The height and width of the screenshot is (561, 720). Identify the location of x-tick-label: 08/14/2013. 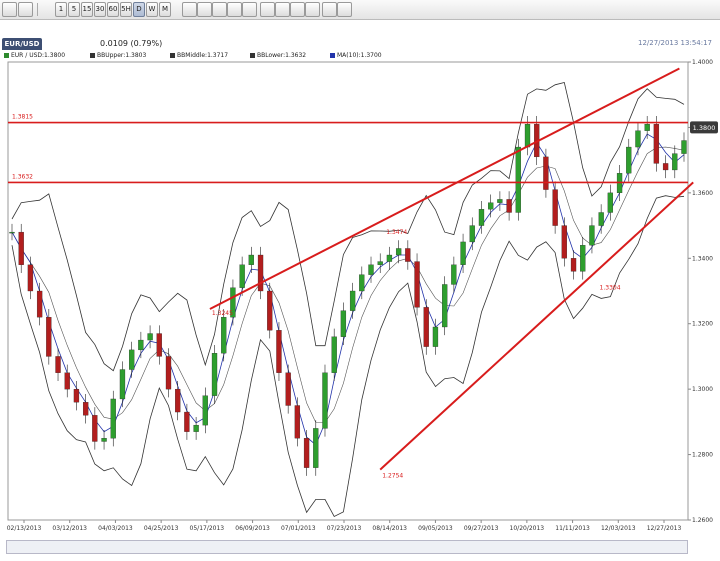
(389, 528).